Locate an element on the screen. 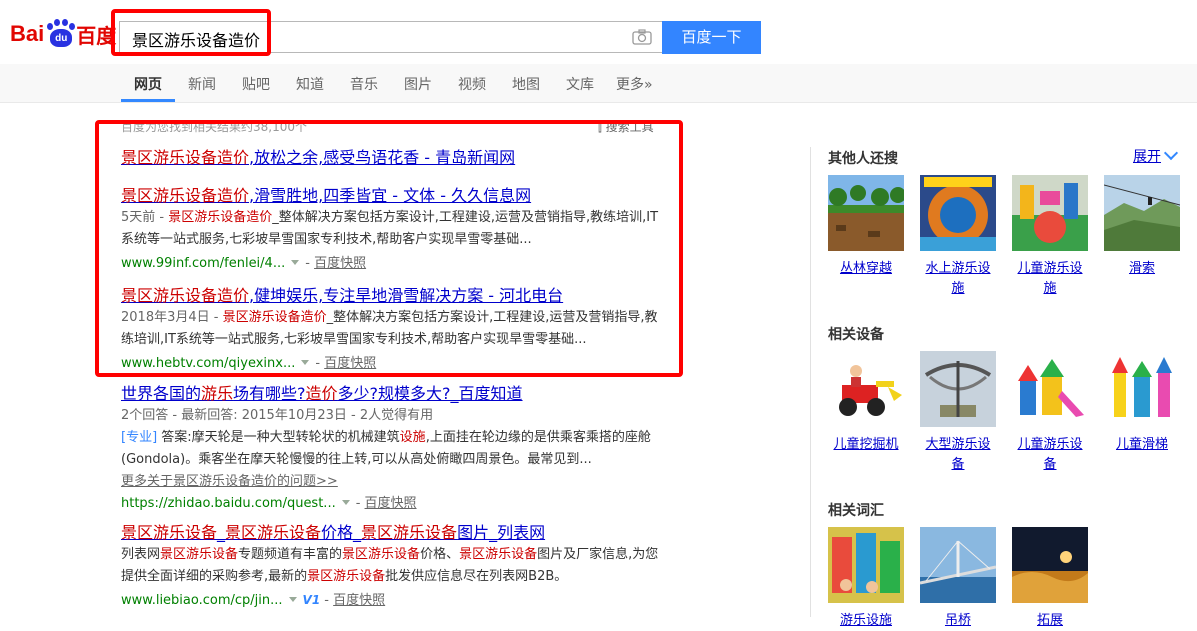  chevron-down-icon is located at coordinates (1171, 153).